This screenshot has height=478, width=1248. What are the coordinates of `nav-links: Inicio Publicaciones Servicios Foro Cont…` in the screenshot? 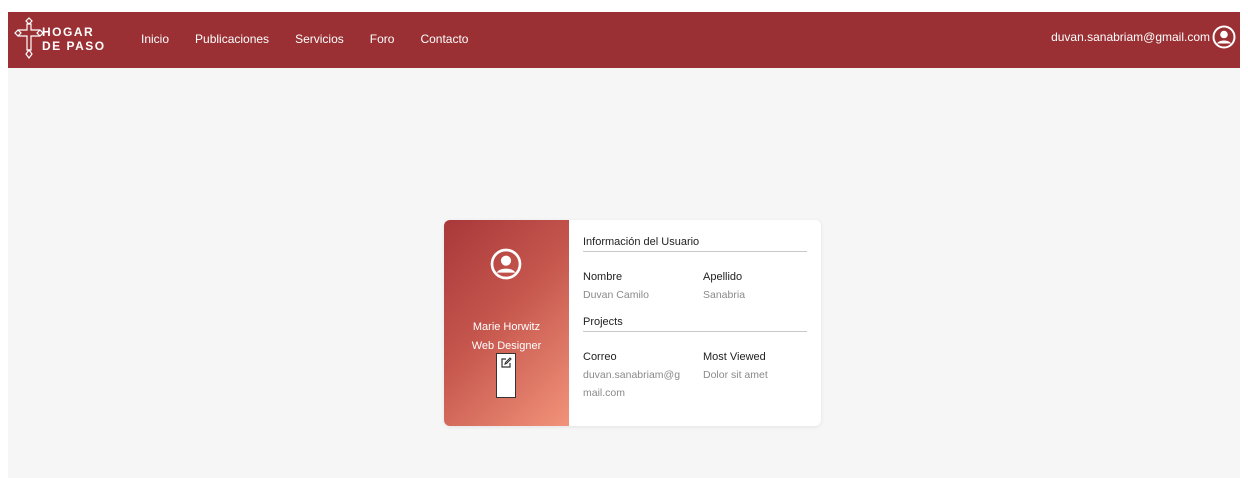 It's located at (317, 39).